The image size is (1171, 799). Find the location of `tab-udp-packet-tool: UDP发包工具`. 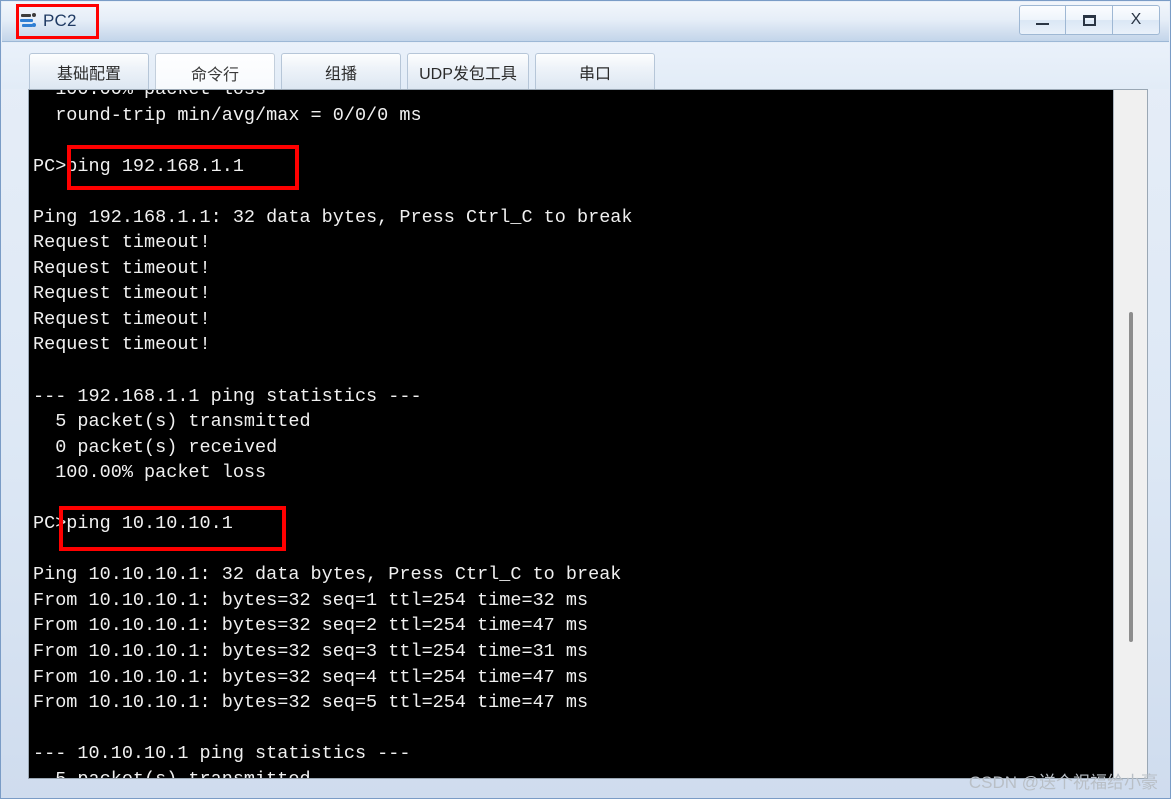

tab-udp-packet-tool: UDP发包工具 is located at coordinates (468, 71).